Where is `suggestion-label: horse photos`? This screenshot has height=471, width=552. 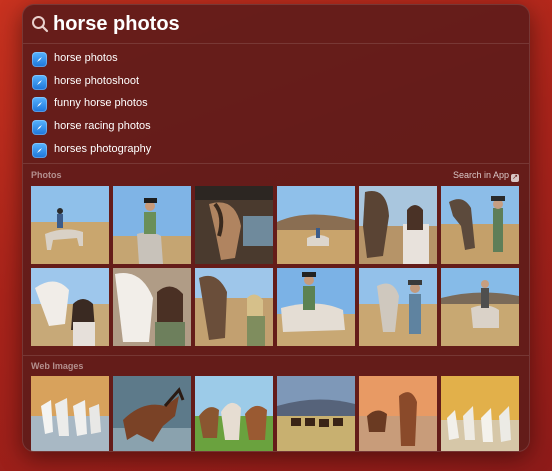
suggestion-label: horse photos is located at coordinates (86, 58).